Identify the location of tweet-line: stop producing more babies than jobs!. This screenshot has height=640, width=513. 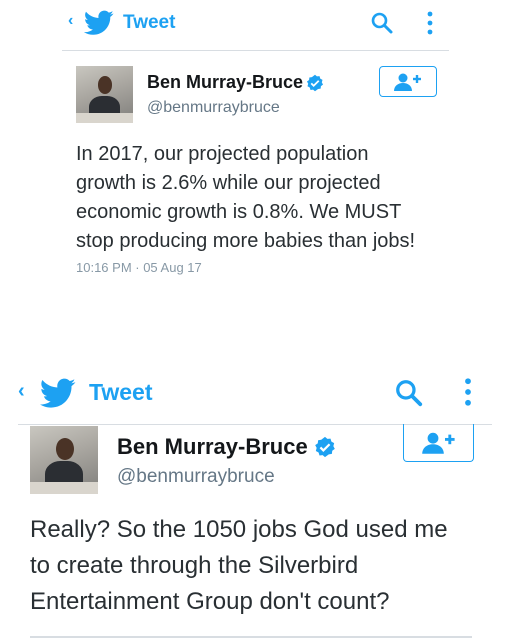
(246, 241).